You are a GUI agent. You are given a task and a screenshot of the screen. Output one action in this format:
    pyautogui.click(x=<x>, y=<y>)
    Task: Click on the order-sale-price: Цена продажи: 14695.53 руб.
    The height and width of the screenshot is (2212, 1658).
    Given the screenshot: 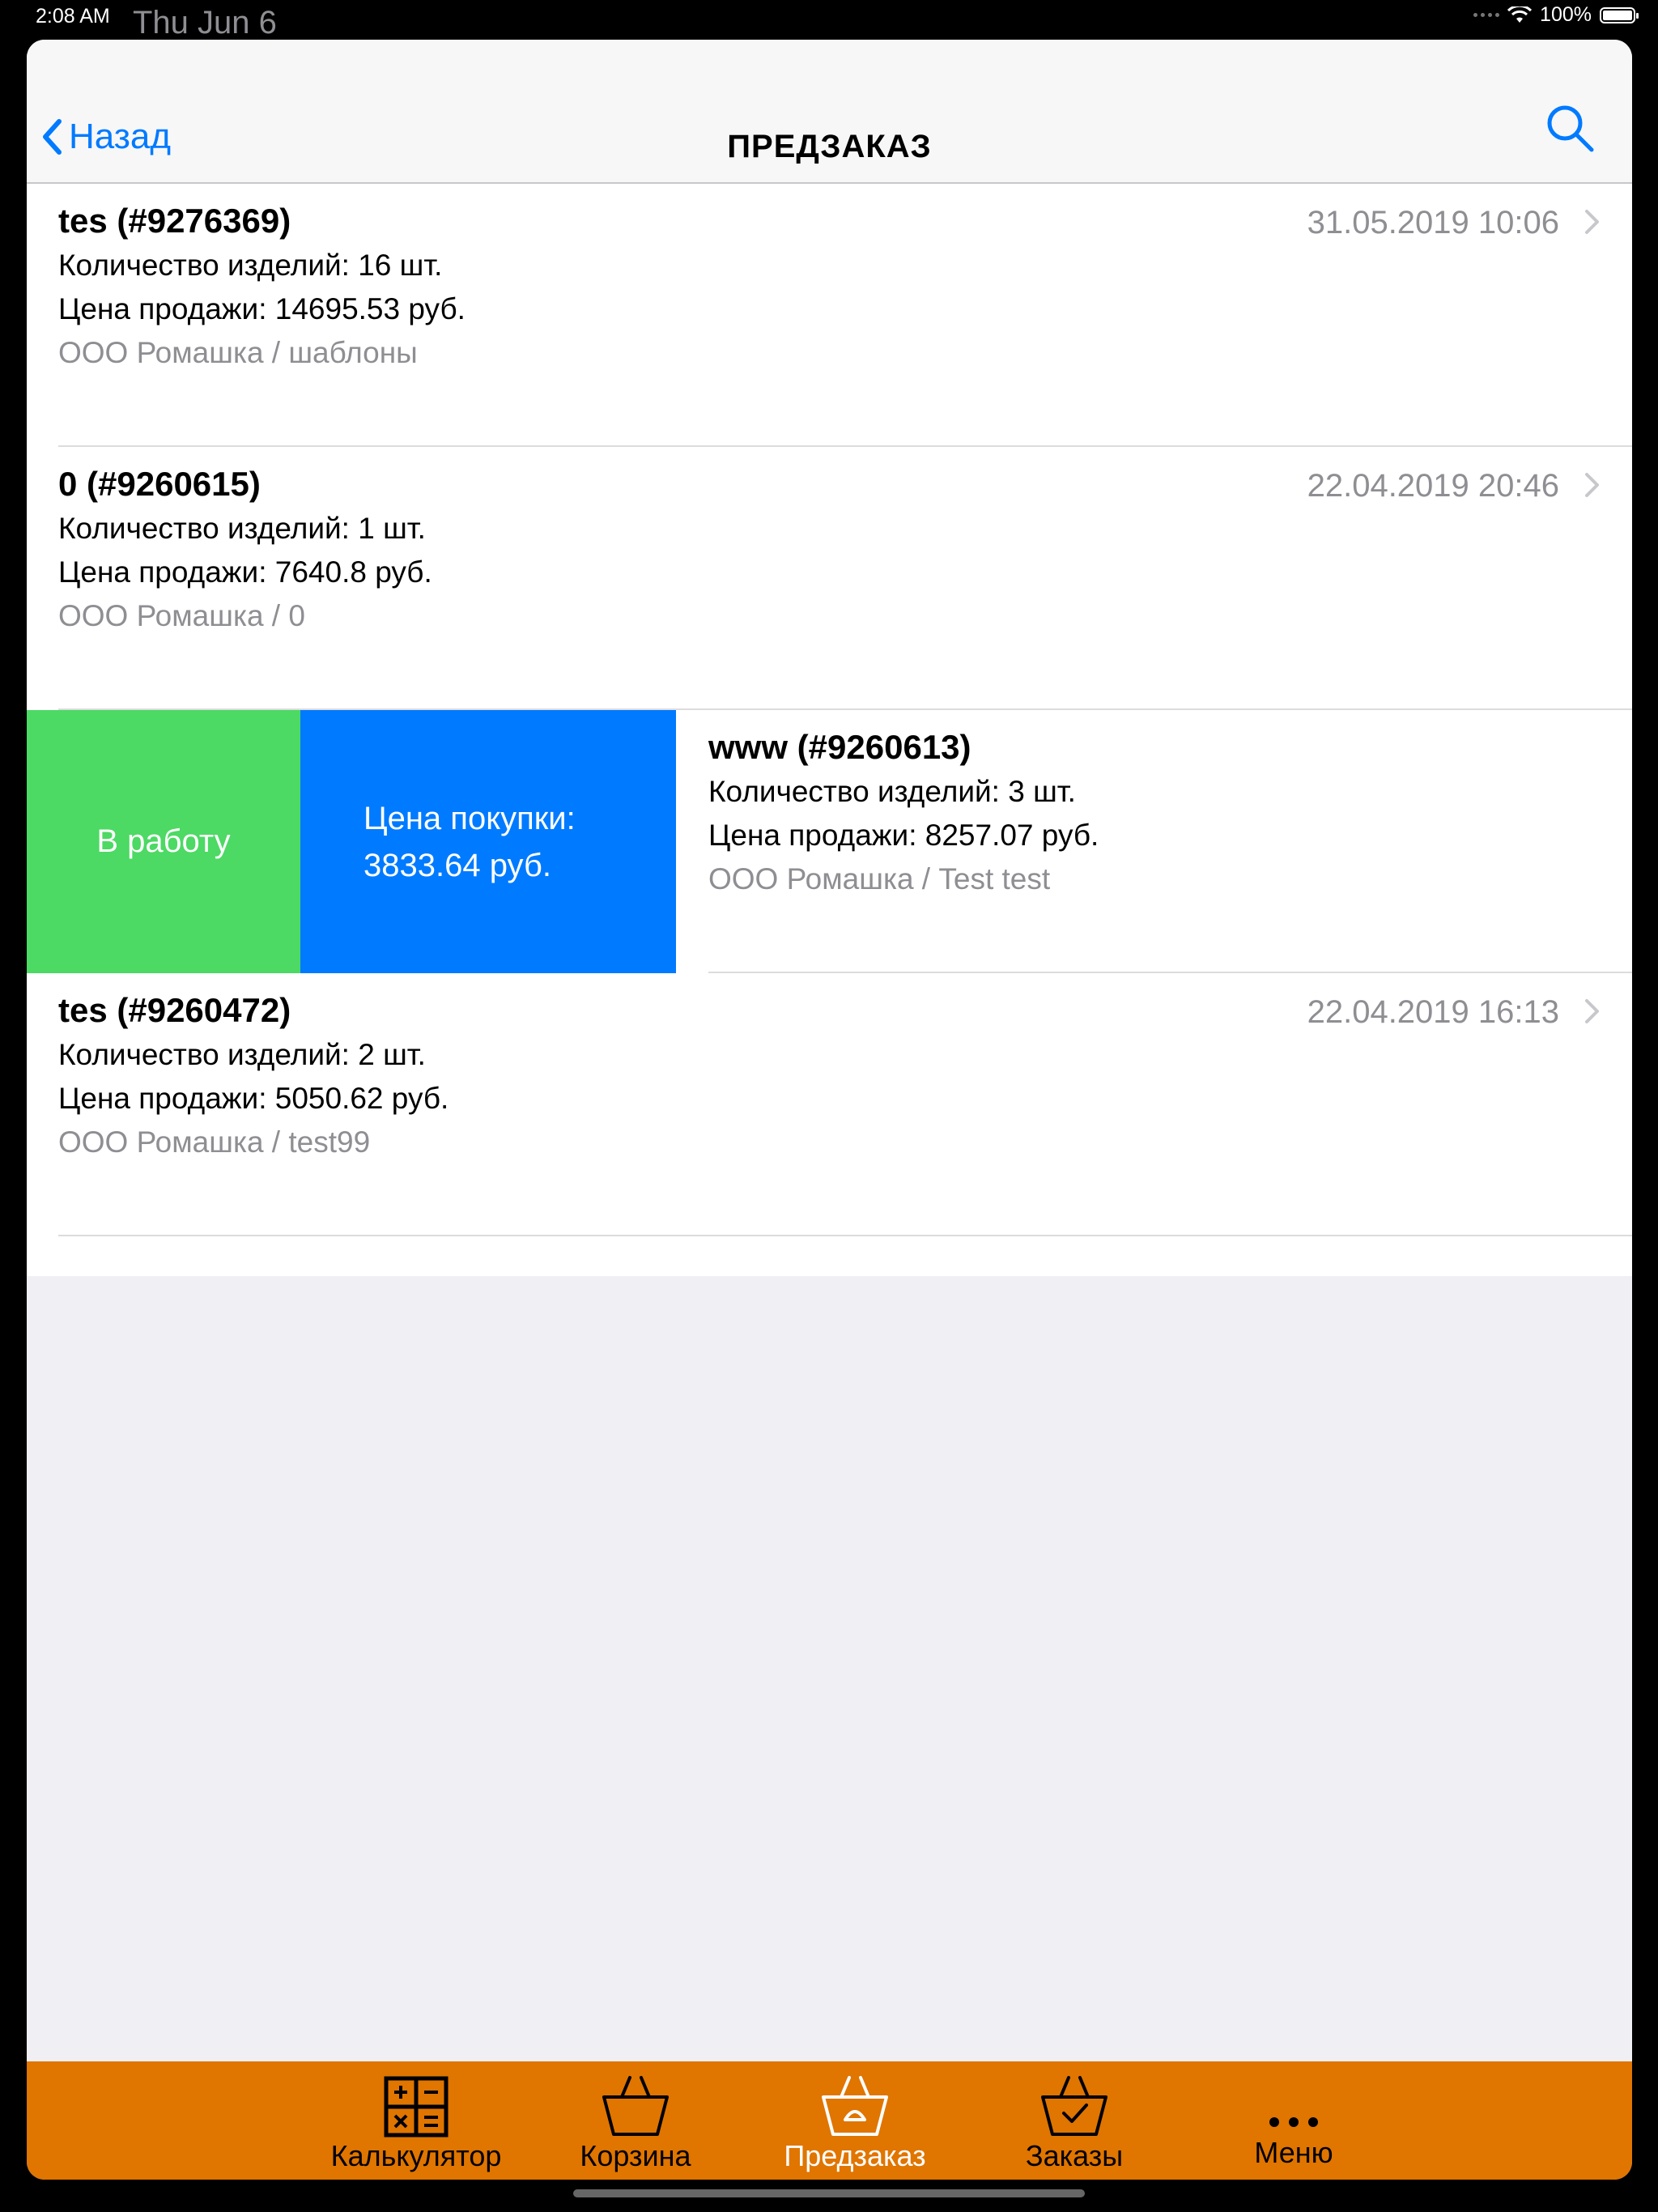 What is the action you would take?
    pyautogui.click(x=262, y=309)
    